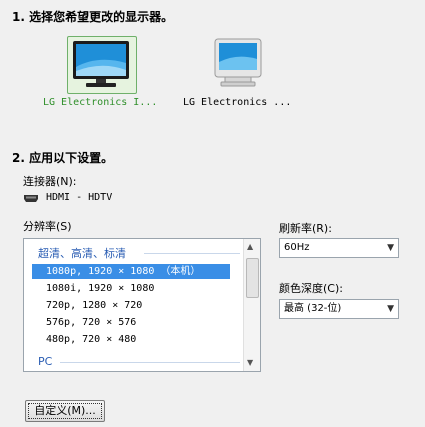 The width and height of the screenshot is (425, 427). Describe the element at coordinates (45, 361) in the screenshot. I see `group-header-pc: PC` at that location.